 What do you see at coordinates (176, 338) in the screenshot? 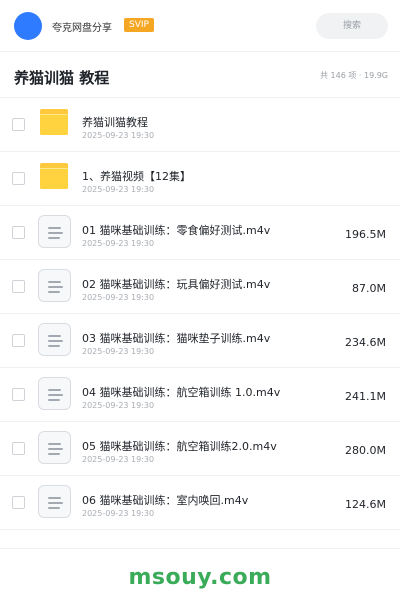
I see `item-name: 03 猫咪基础训练：猫咪垫子训练.m4v` at bounding box center [176, 338].